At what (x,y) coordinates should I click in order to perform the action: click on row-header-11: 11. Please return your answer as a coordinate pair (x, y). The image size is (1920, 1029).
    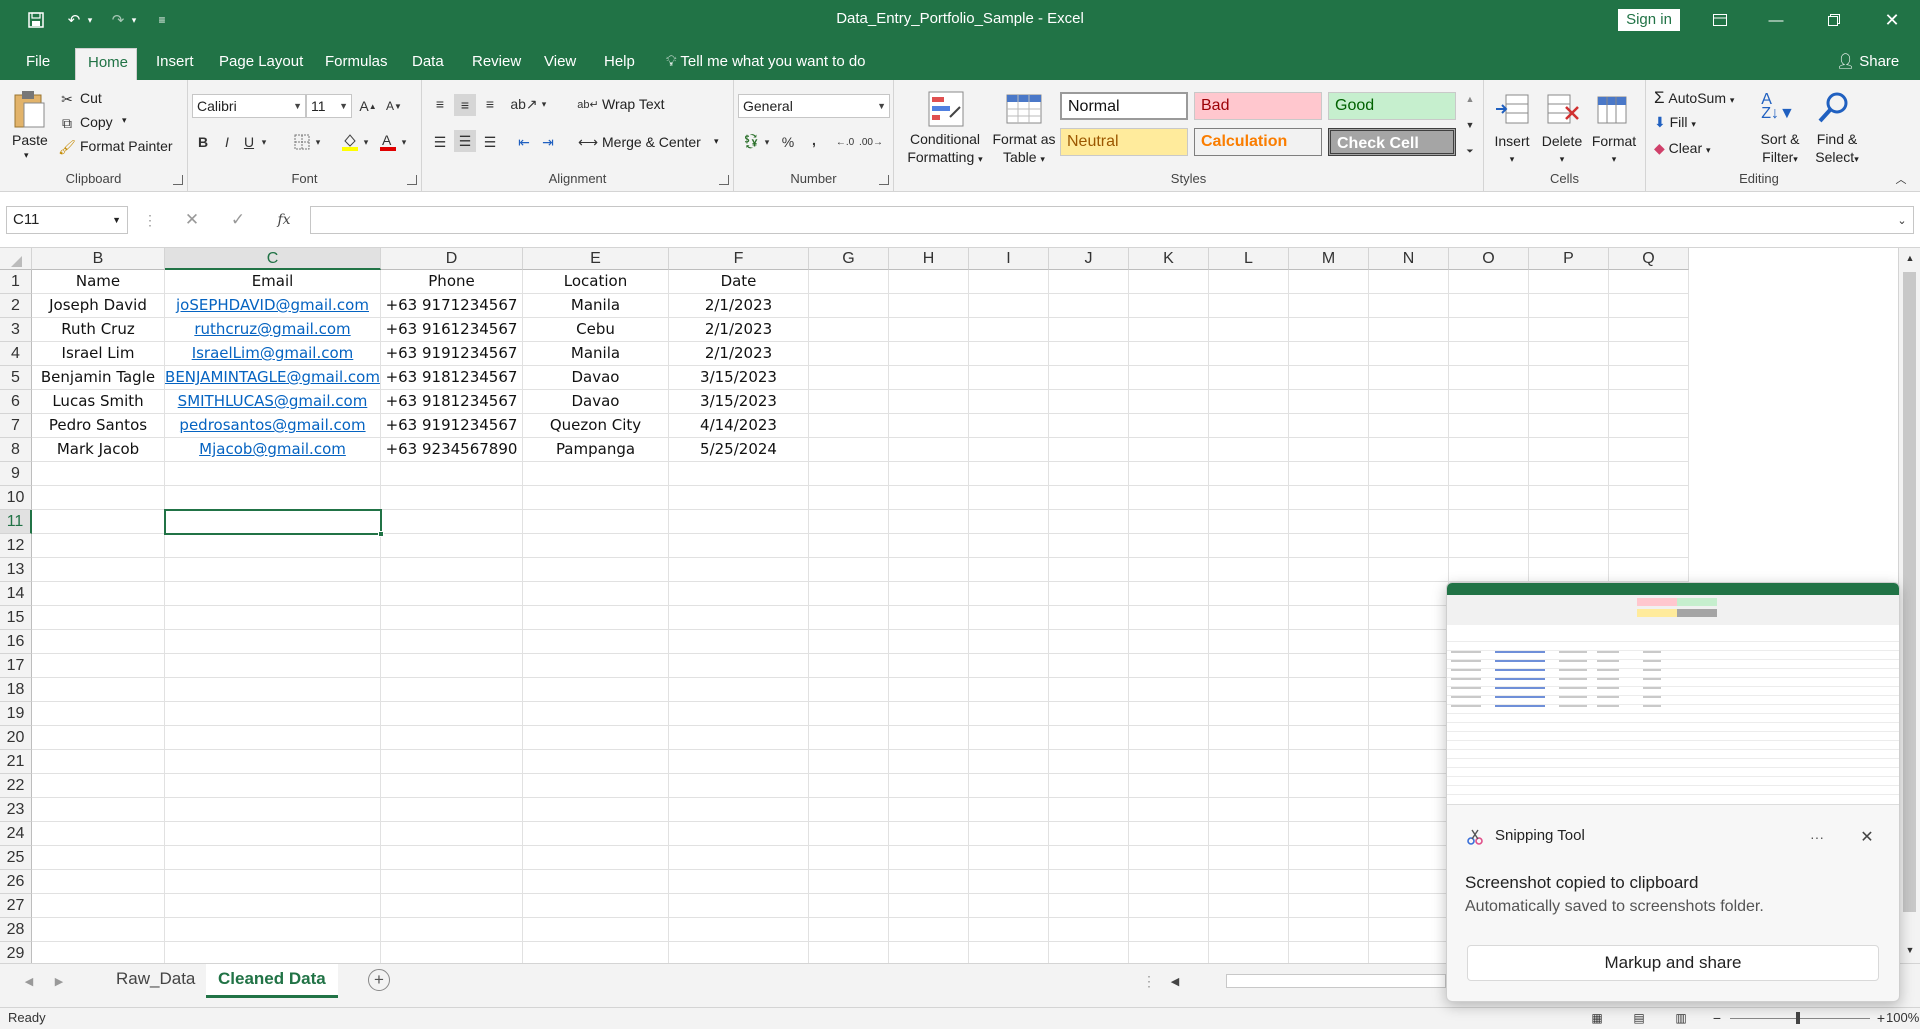
    Looking at the image, I should click on (16, 522).